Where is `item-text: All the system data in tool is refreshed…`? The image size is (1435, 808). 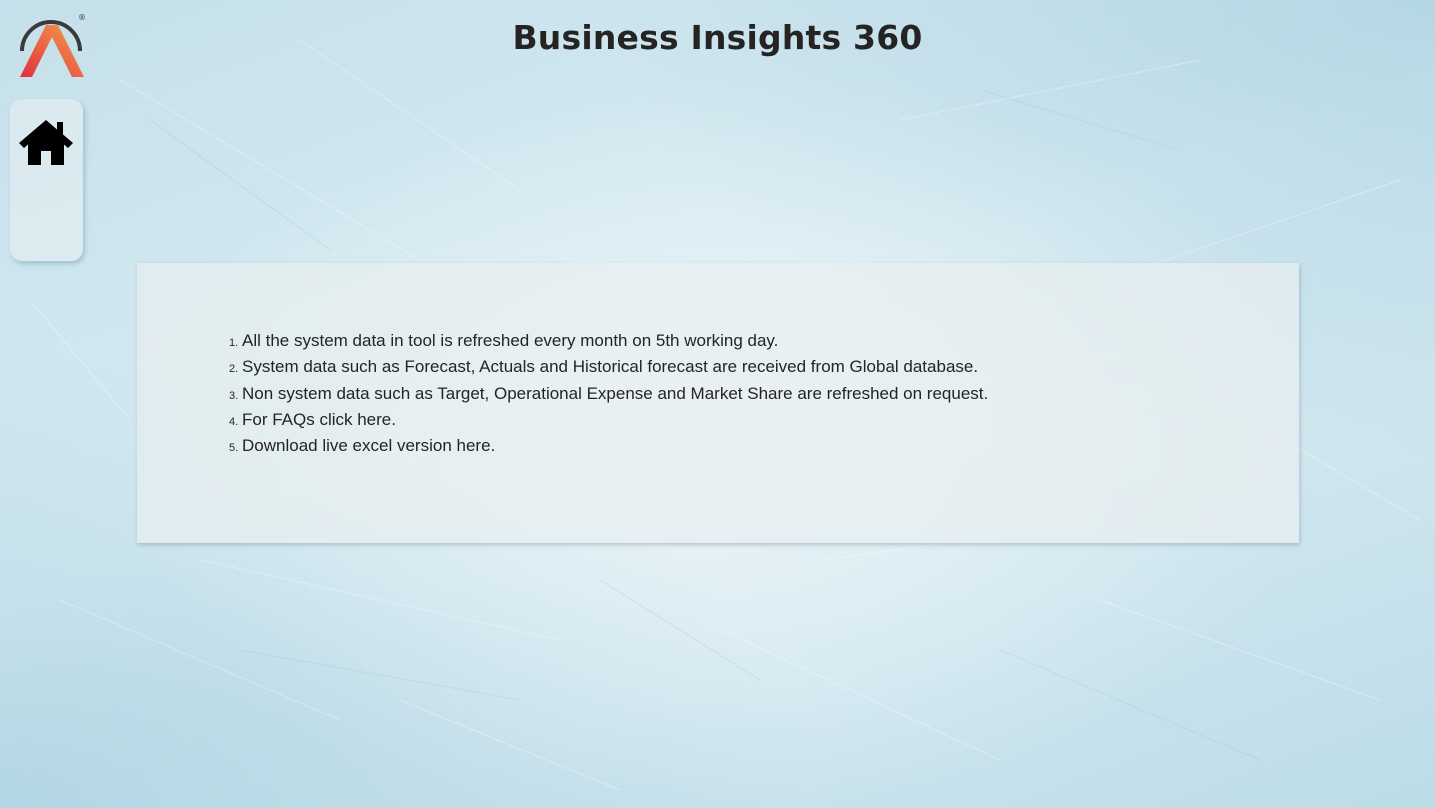
item-text: All the system data in tool is refreshed… is located at coordinates (510, 340).